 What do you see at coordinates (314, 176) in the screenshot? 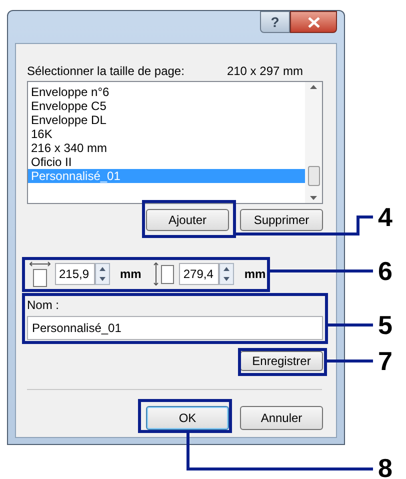
I see `scroll-thumb` at bounding box center [314, 176].